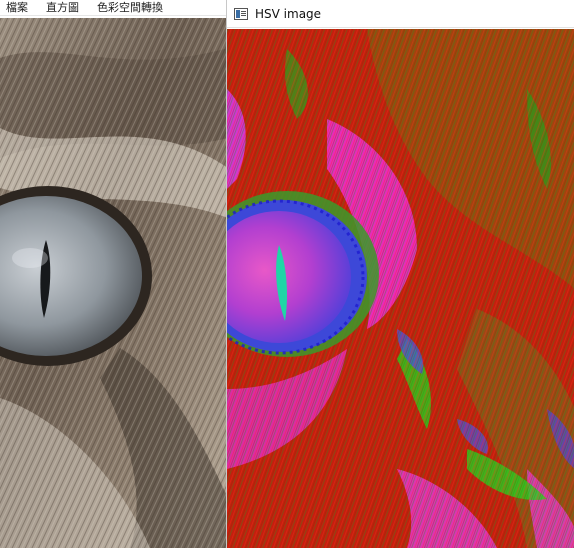 The width and height of the screenshot is (574, 548). I want to click on menu-file: 檔案, so click(17, 8).